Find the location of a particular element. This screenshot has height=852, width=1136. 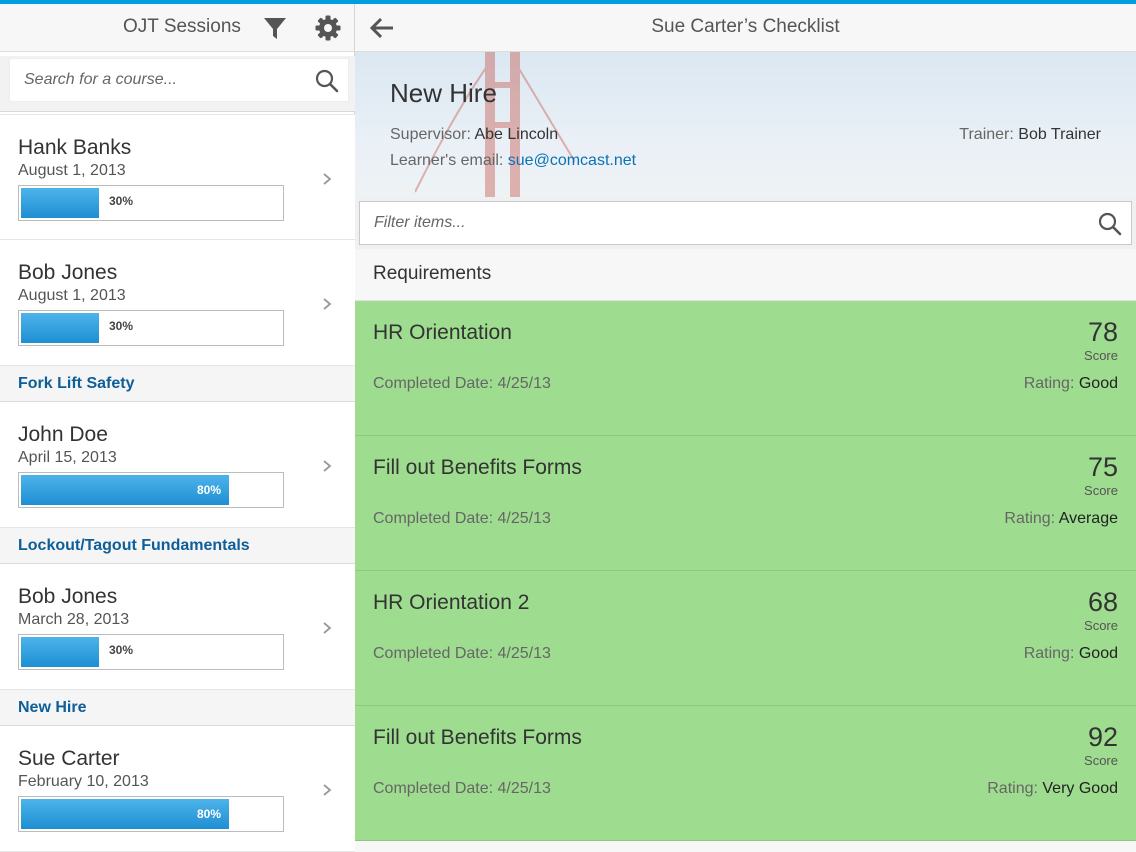

list-item: Sue Carter February 10, 2013 80% is located at coordinates (177, 789).